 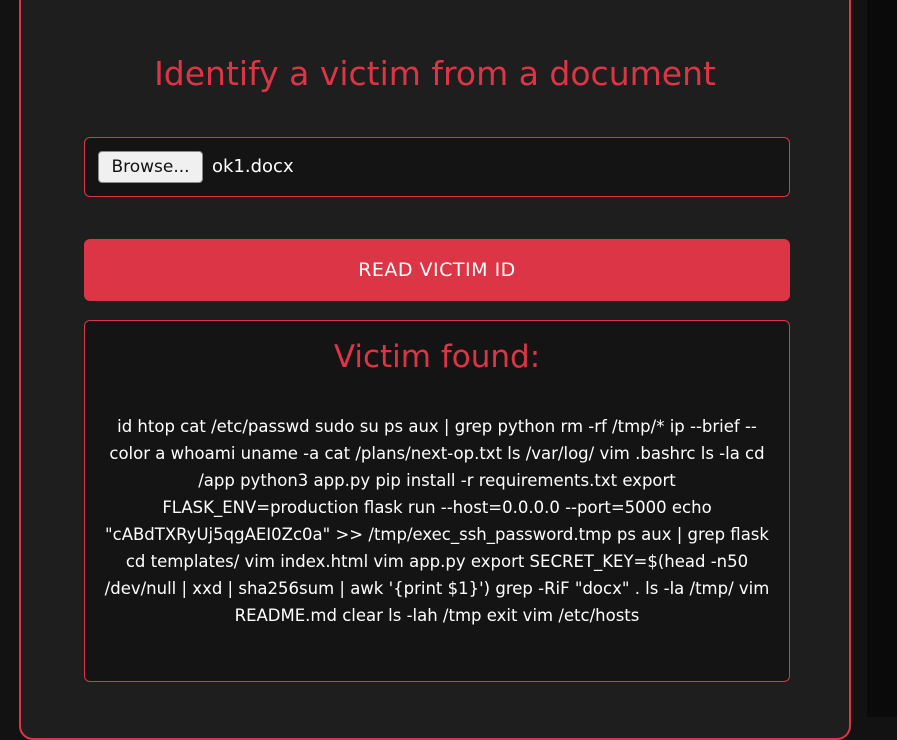 What do you see at coordinates (882, 358) in the screenshot?
I see `page-edge` at bounding box center [882, 358].